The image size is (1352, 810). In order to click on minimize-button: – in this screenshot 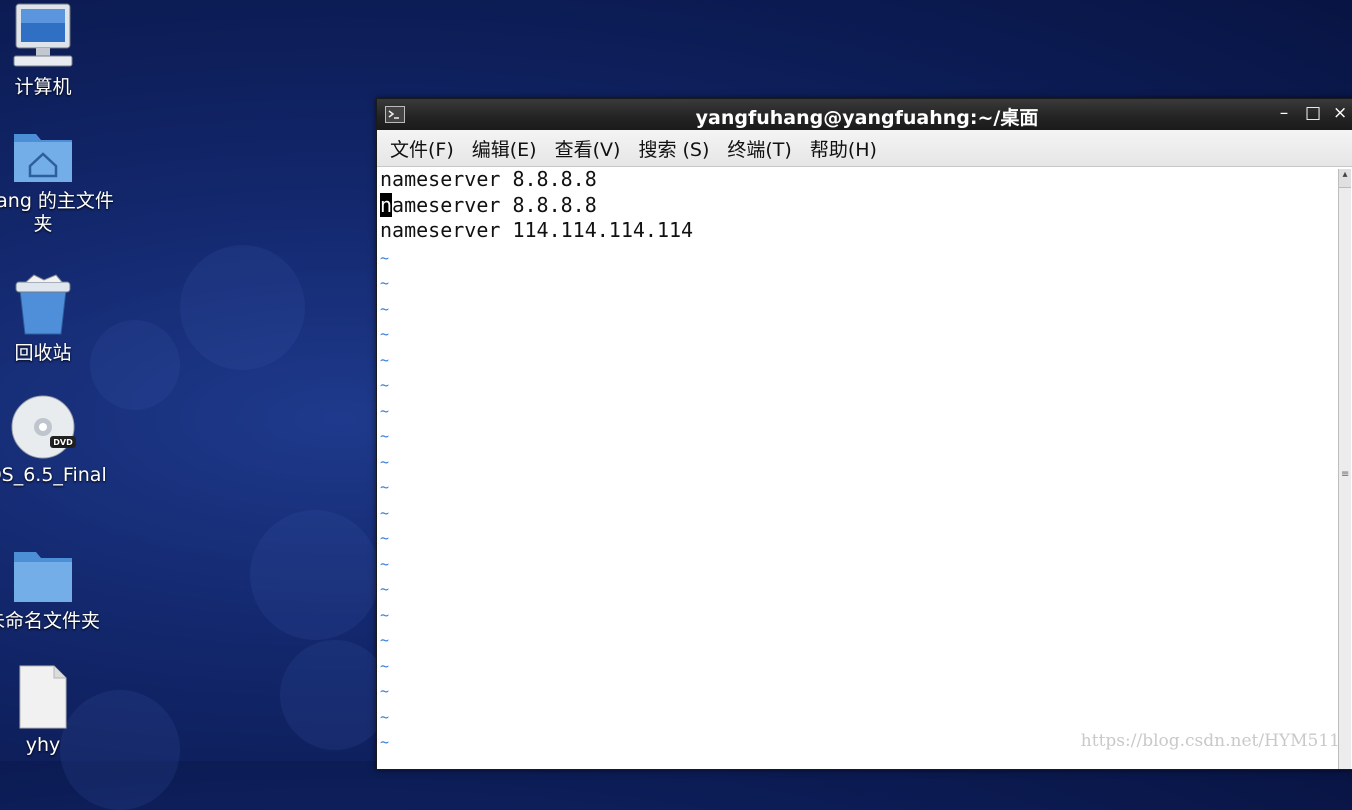, I will do `click(1284, 113)`.